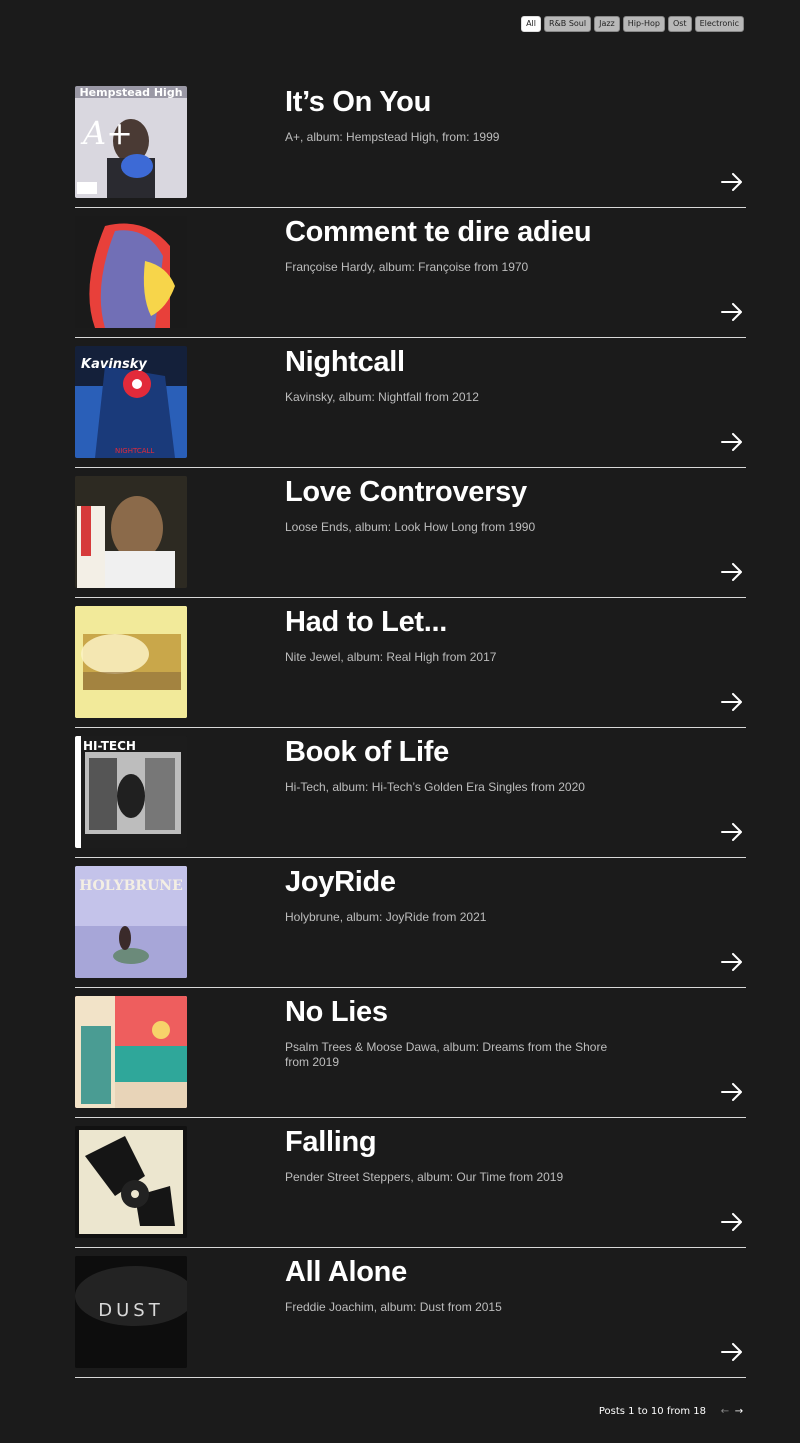  What do you see at coordinates (406, 492) in the screenshot?
I see `post-title: Love Controversy` at bounding box center [406, 492].